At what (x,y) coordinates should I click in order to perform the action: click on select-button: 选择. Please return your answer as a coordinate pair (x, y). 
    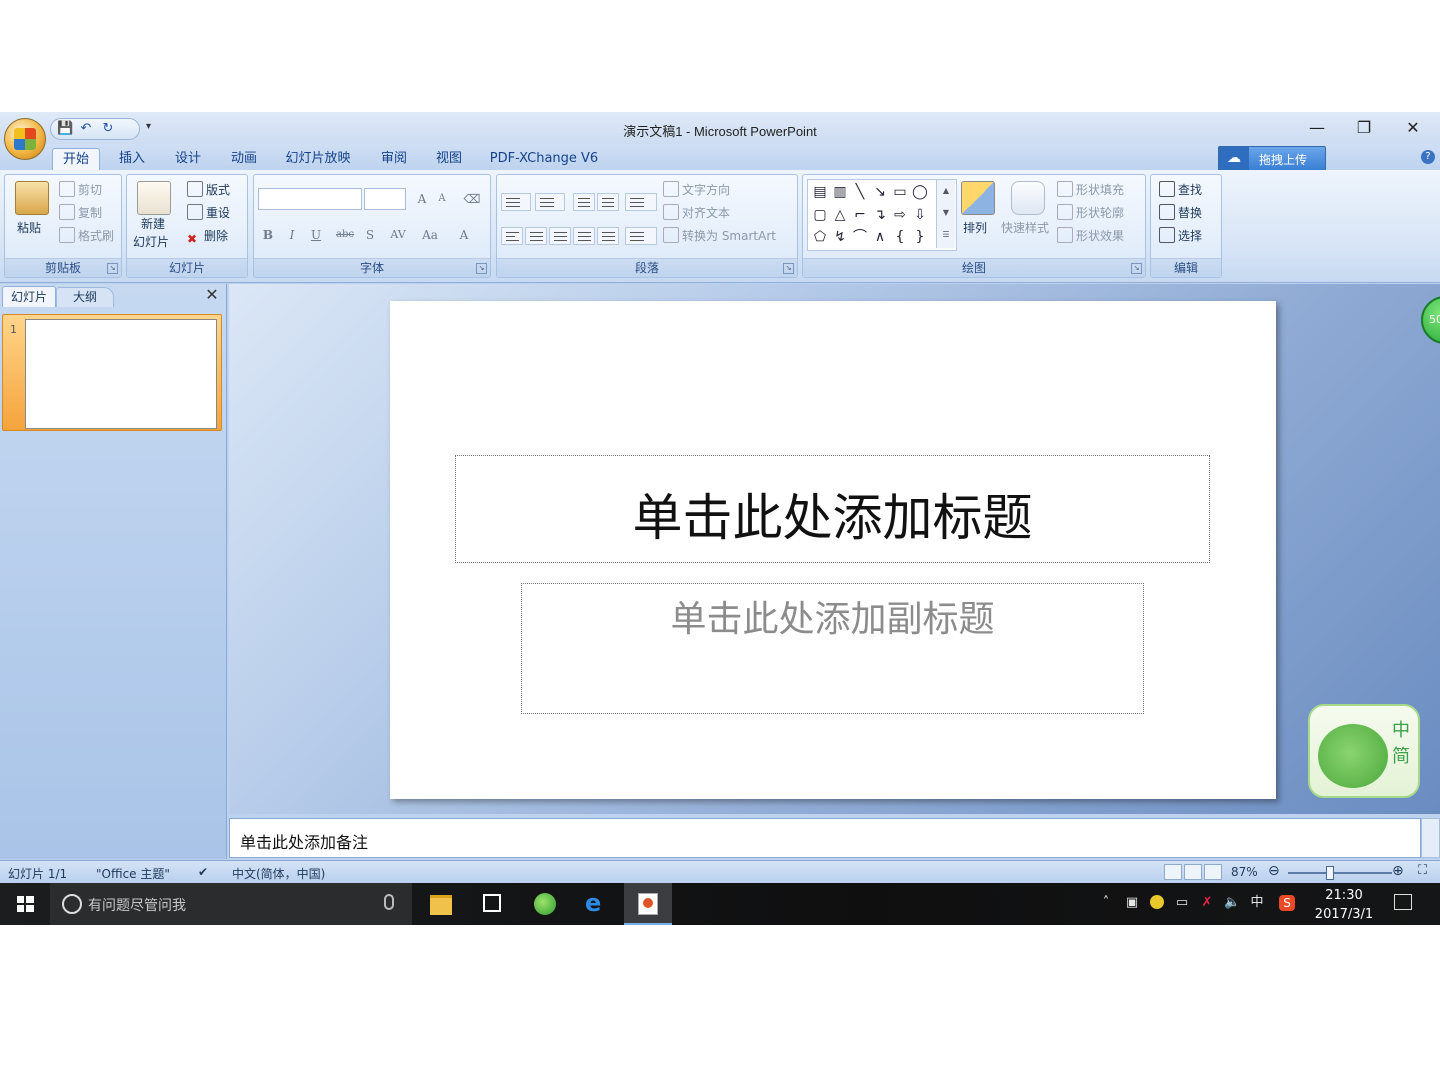
    Looking at the image, I should click on (1180, 235).